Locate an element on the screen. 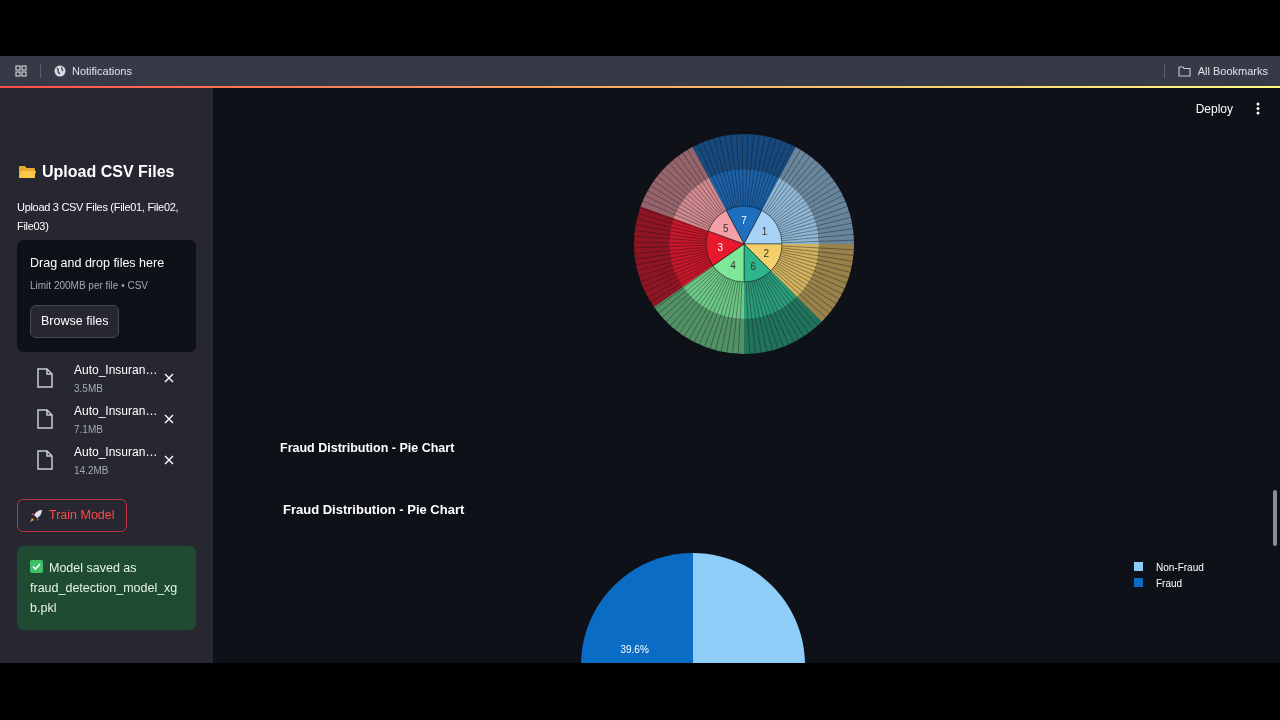 Image resolution: width=1280 pixels, height=720 pixels. check-icon is located at coordinates (36, 566).